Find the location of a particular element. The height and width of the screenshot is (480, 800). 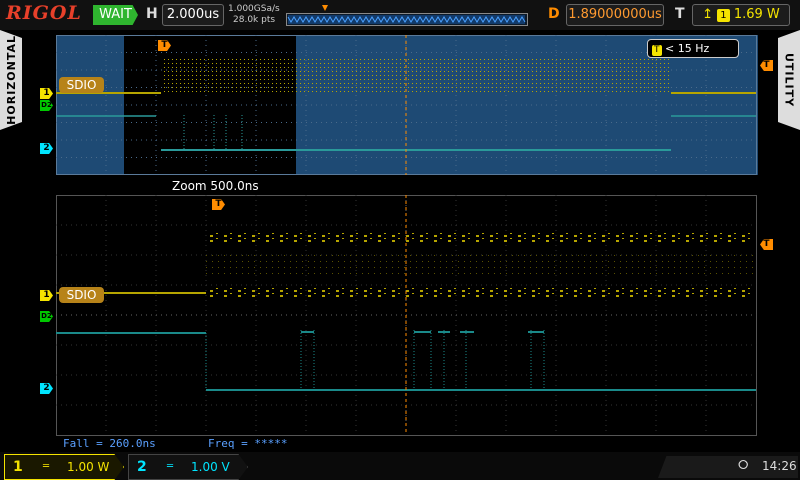

overview-sdio-label: SDIO is located at coordinates (81, 85).